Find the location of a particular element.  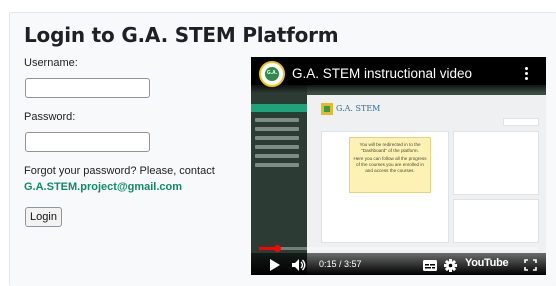

username-label: Username: is located at coordinates (51, 63).